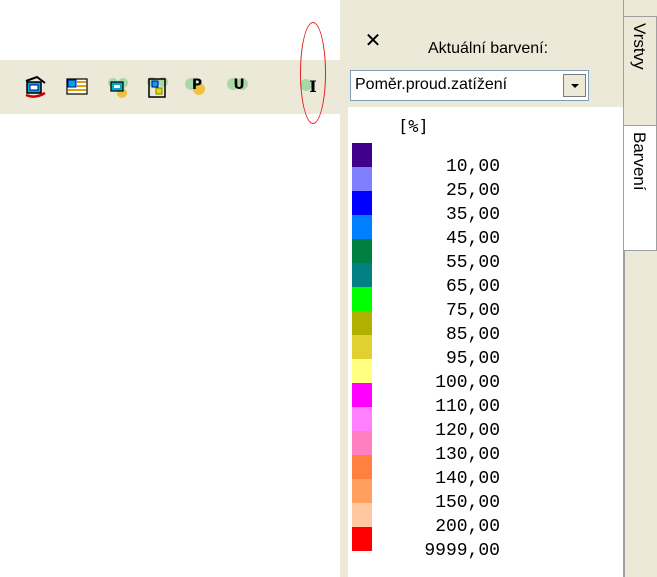 The image size is (657, 577). What do you see at coordinates (431, 84) in the screenshot?
I see `coloring-mode-value: Poměr.proud.zatížení` at bounding box center [431, 84].